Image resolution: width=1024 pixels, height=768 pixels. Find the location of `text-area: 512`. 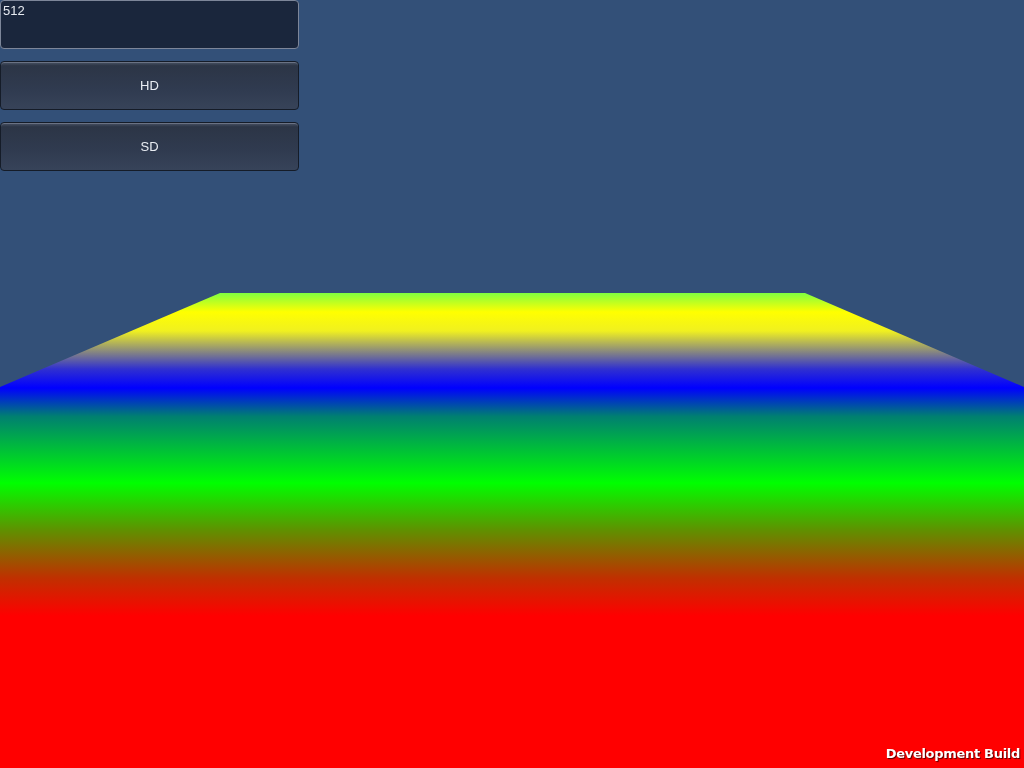

text-area: 512 is located at coordinates (149, 24).